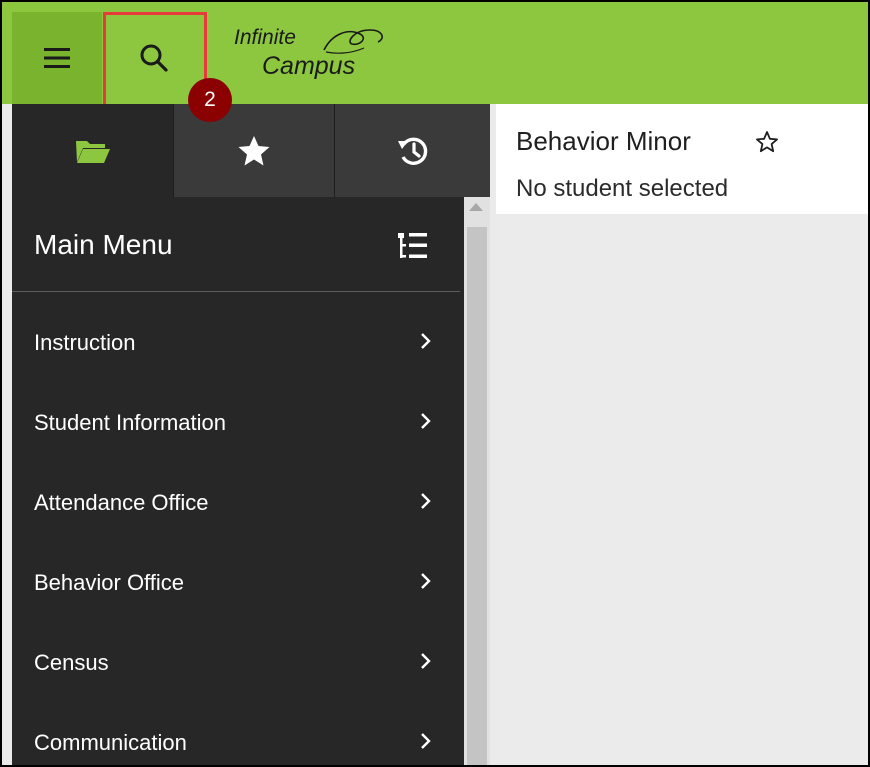  Describe the element at coordinates (682, 159) in the screenshot. I see `content-header: Behavior Minor No student selected` at that location.